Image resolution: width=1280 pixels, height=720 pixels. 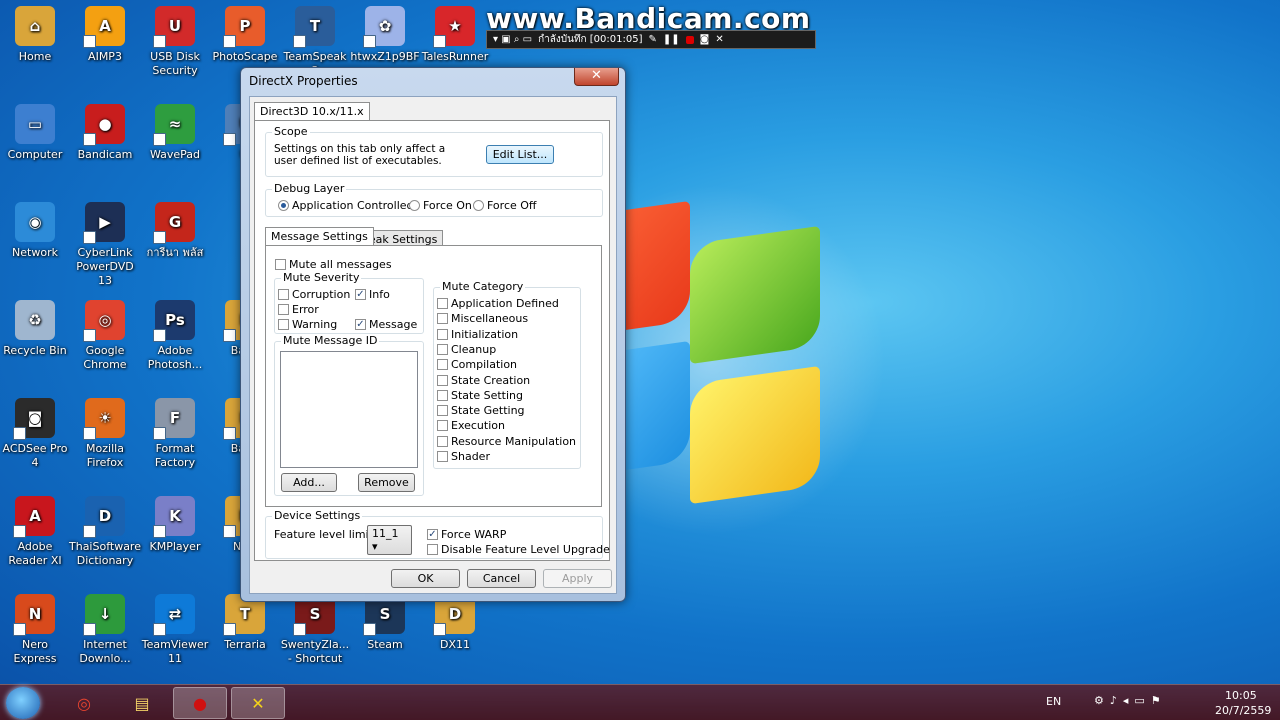 What do you see at coordinates (385, 35) in the screenshot?
I see `anime-image-shortcut: ✿ htwxZ1p9BF` at bounding box center [385, 35].